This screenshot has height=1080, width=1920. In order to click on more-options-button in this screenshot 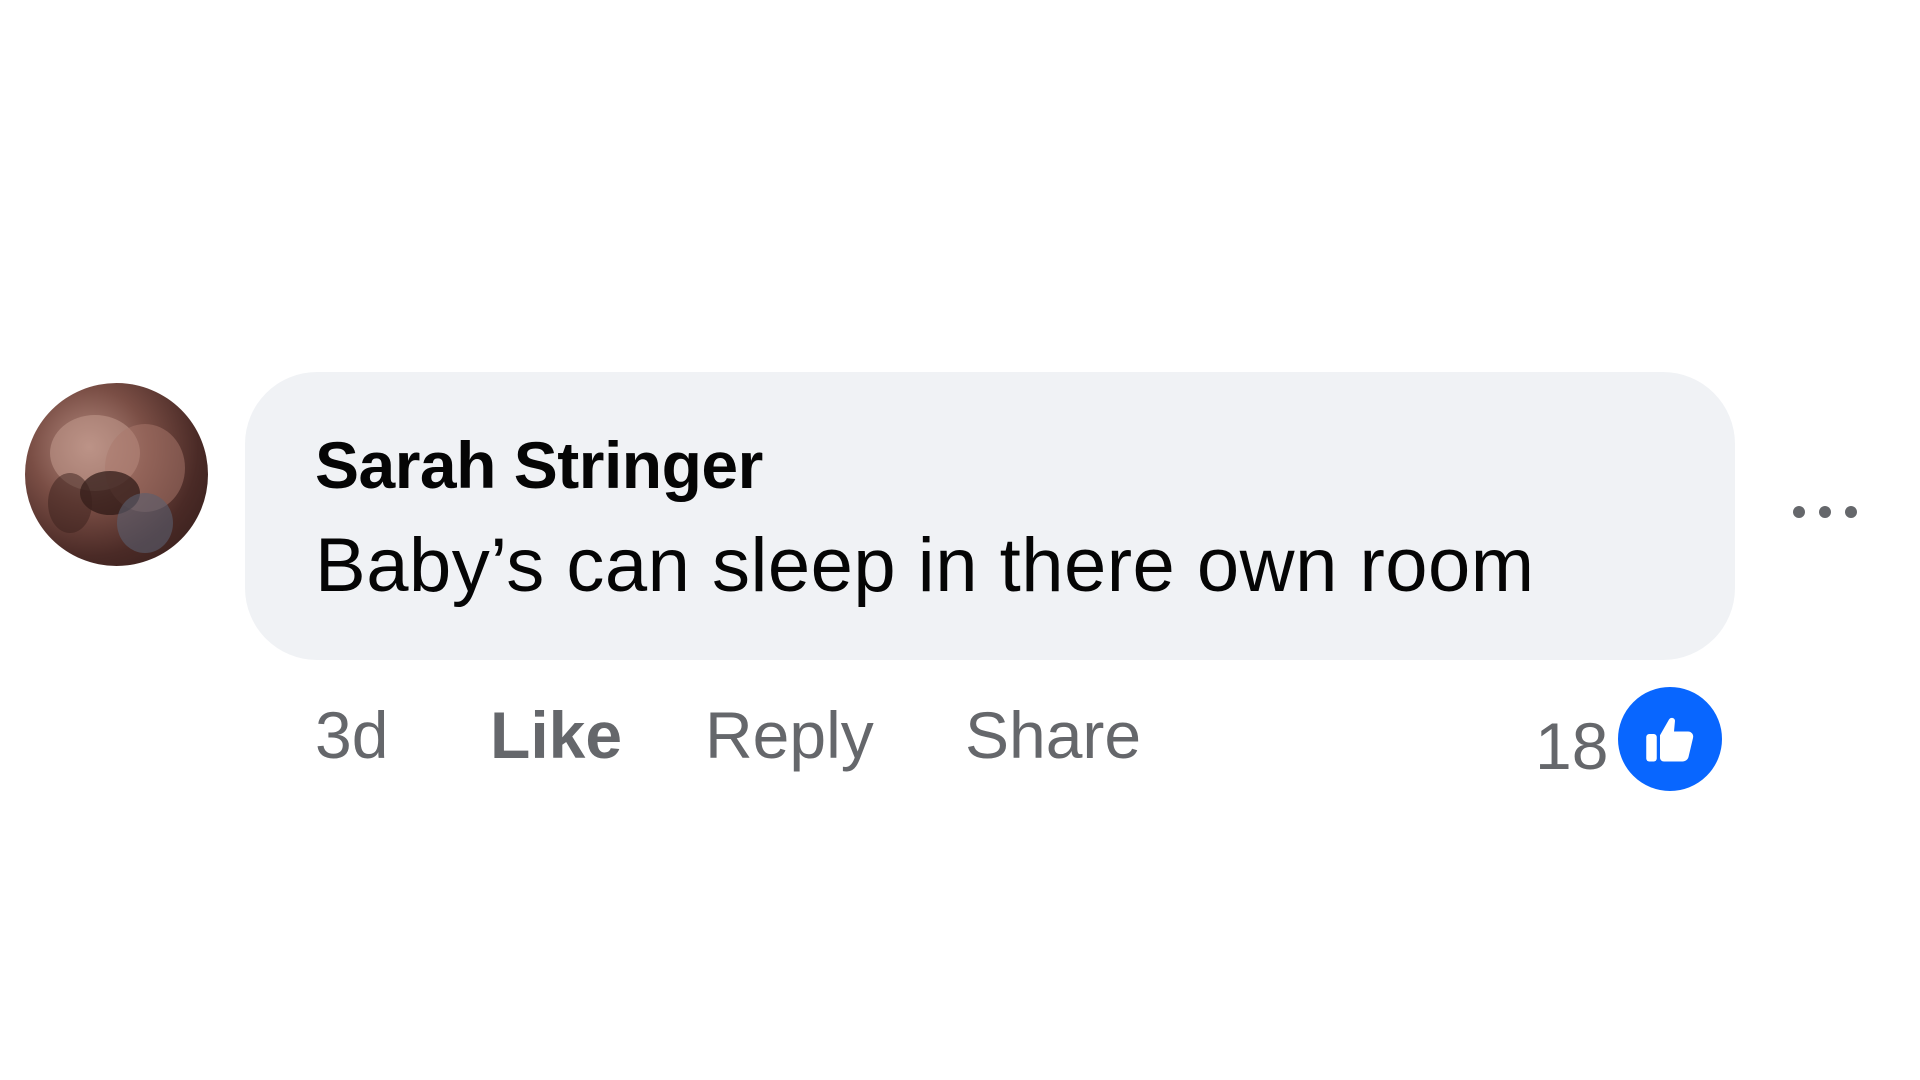, I will do `click(1825, 512)`.